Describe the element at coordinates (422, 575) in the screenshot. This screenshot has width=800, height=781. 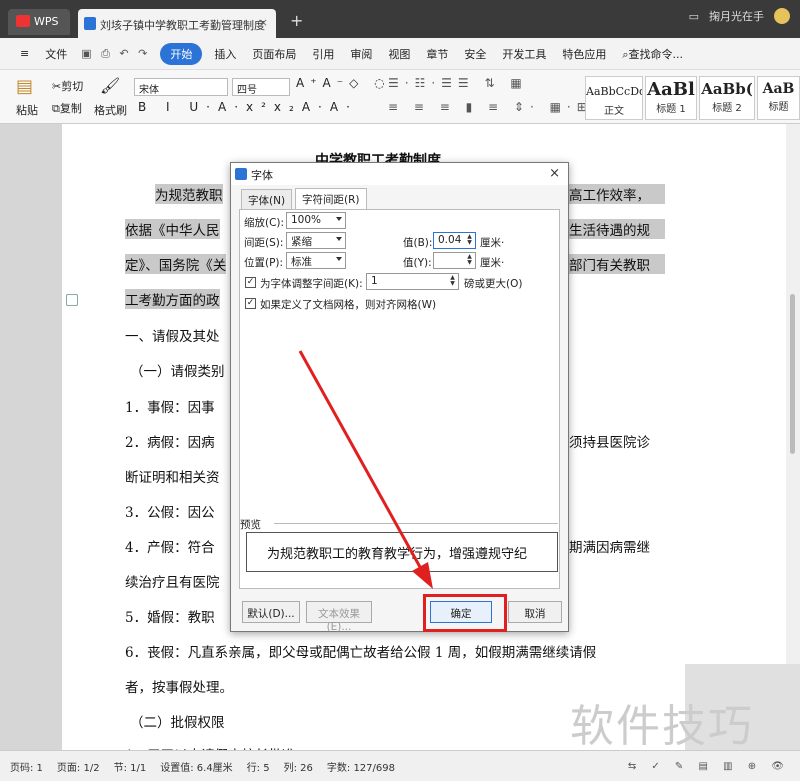
I see `arrow-head` at that location.